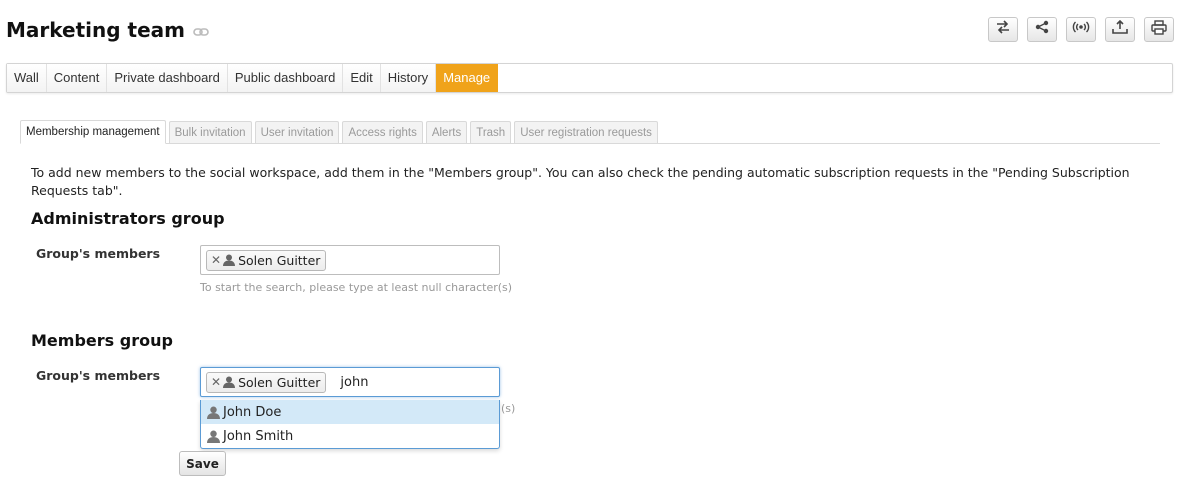 This screenshot has width=1180, height=486. Describe the element at coordinates (446, 132) in the screenshot. I see `tab-alerts: Alerts` at that location.